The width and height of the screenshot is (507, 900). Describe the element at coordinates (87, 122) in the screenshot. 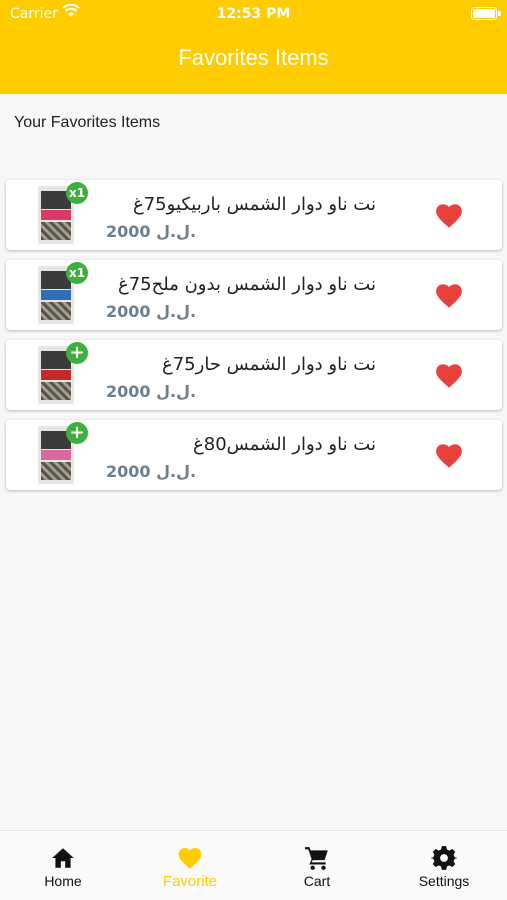

I see `section-title: Your Favorites Items` at that location.